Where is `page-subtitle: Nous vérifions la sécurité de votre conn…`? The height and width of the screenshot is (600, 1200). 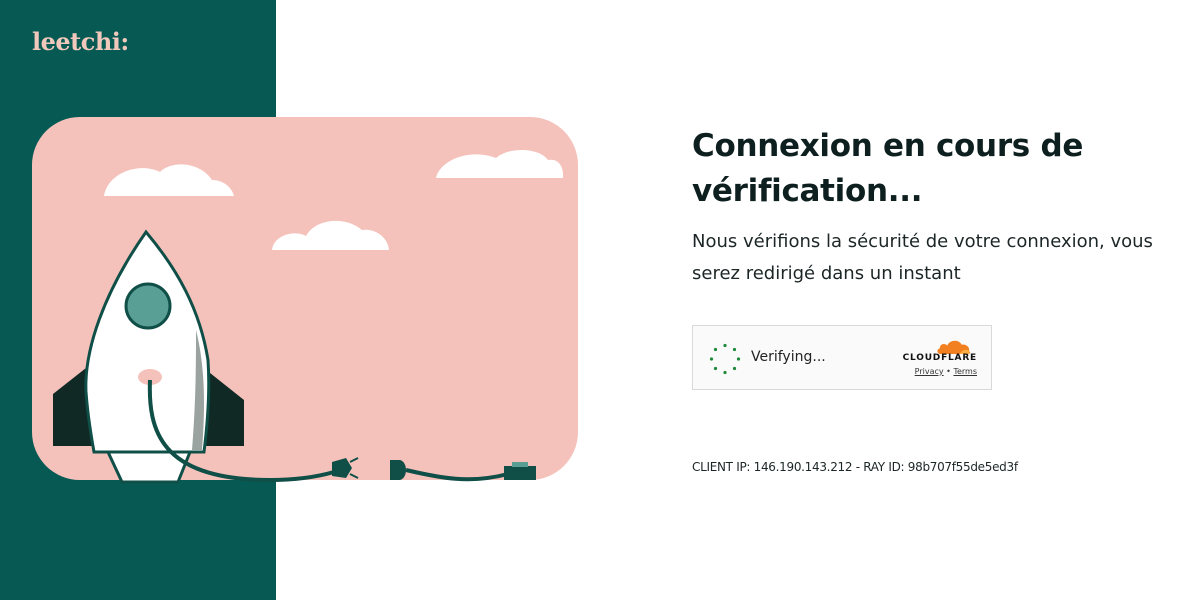
page-subtitle: Nous vérifions la sécurité de votre conn… is located at coordinates (922, 257).